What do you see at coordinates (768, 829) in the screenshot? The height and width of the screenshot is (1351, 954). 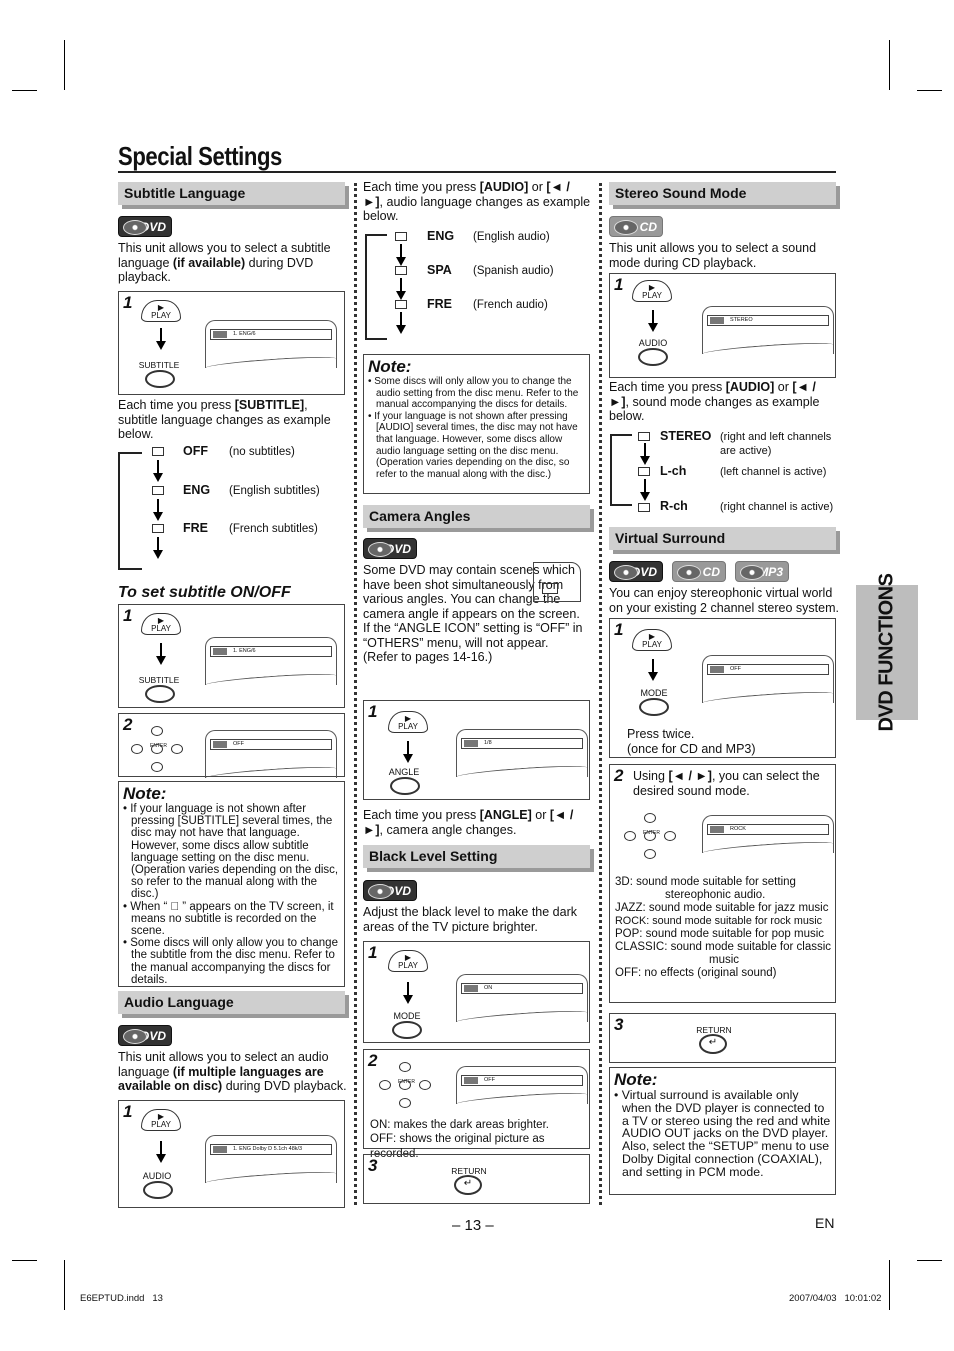 I see `osd-bar: ROCK` at bounding box center [768, 829].